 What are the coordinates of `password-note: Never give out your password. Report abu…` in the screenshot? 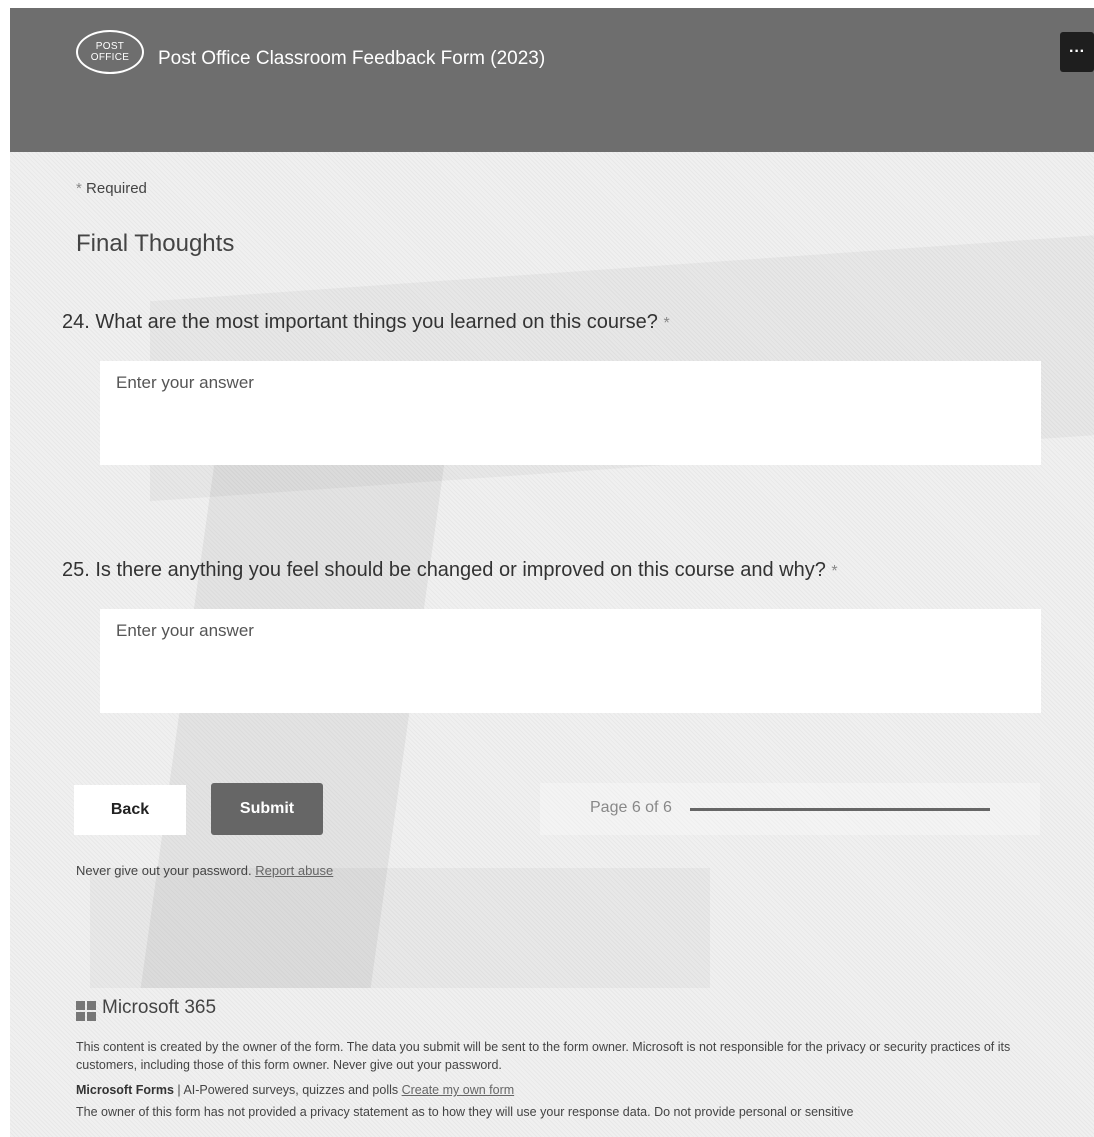 It's located at (204, 870).